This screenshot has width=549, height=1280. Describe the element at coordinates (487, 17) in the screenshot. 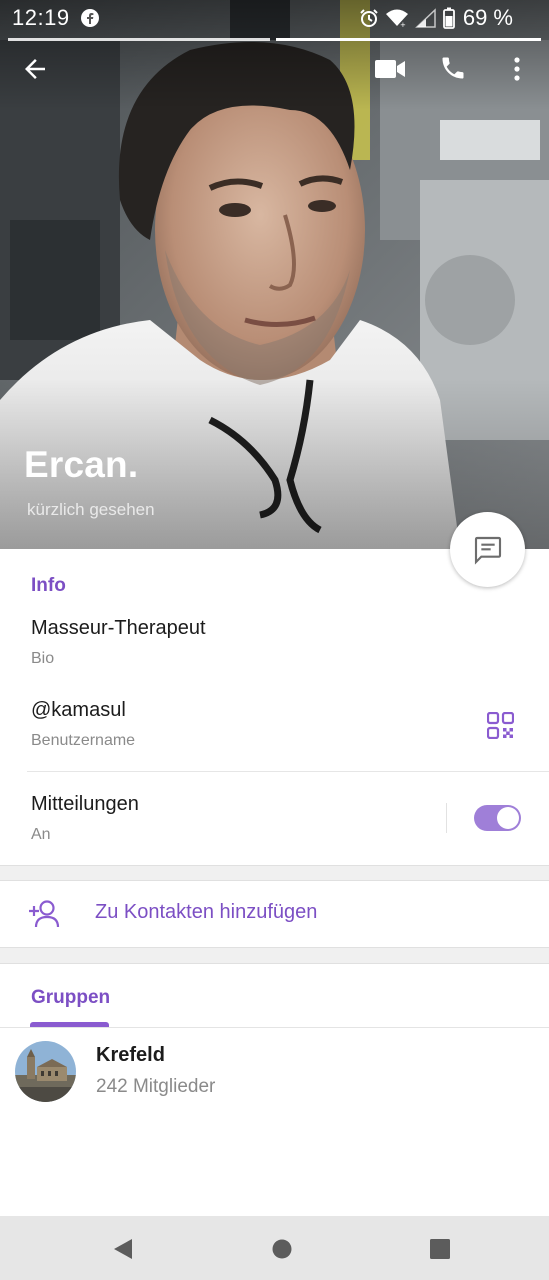

I see `battery-percent: 69 %` at that location.